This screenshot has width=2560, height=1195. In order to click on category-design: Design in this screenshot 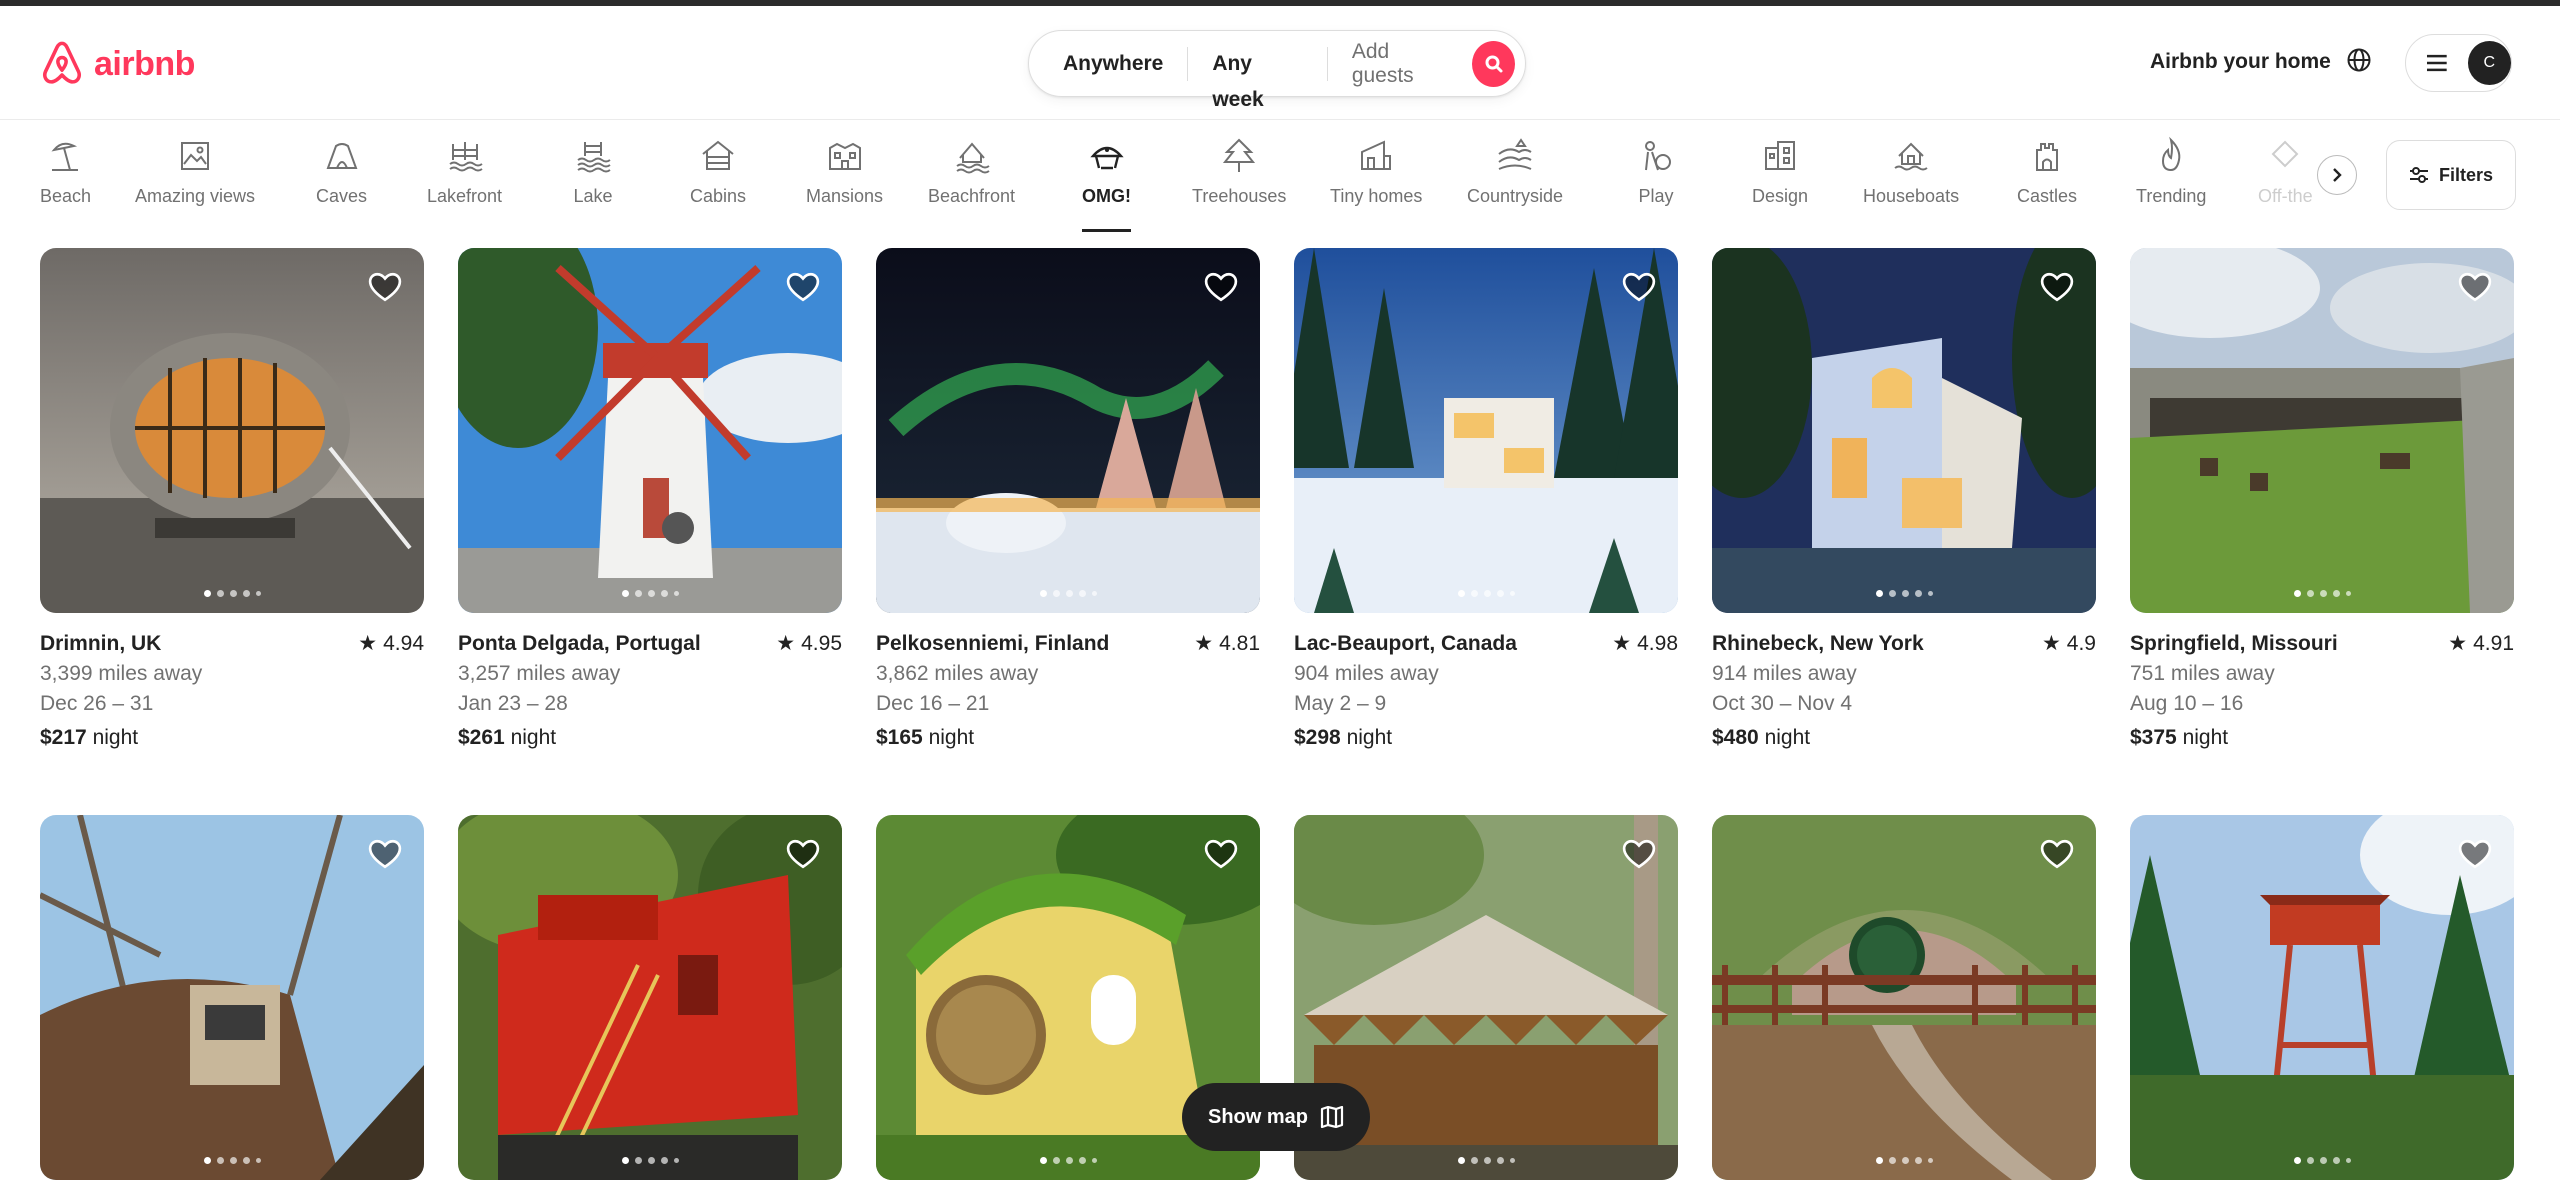, I will do `click(1780, 184)`.